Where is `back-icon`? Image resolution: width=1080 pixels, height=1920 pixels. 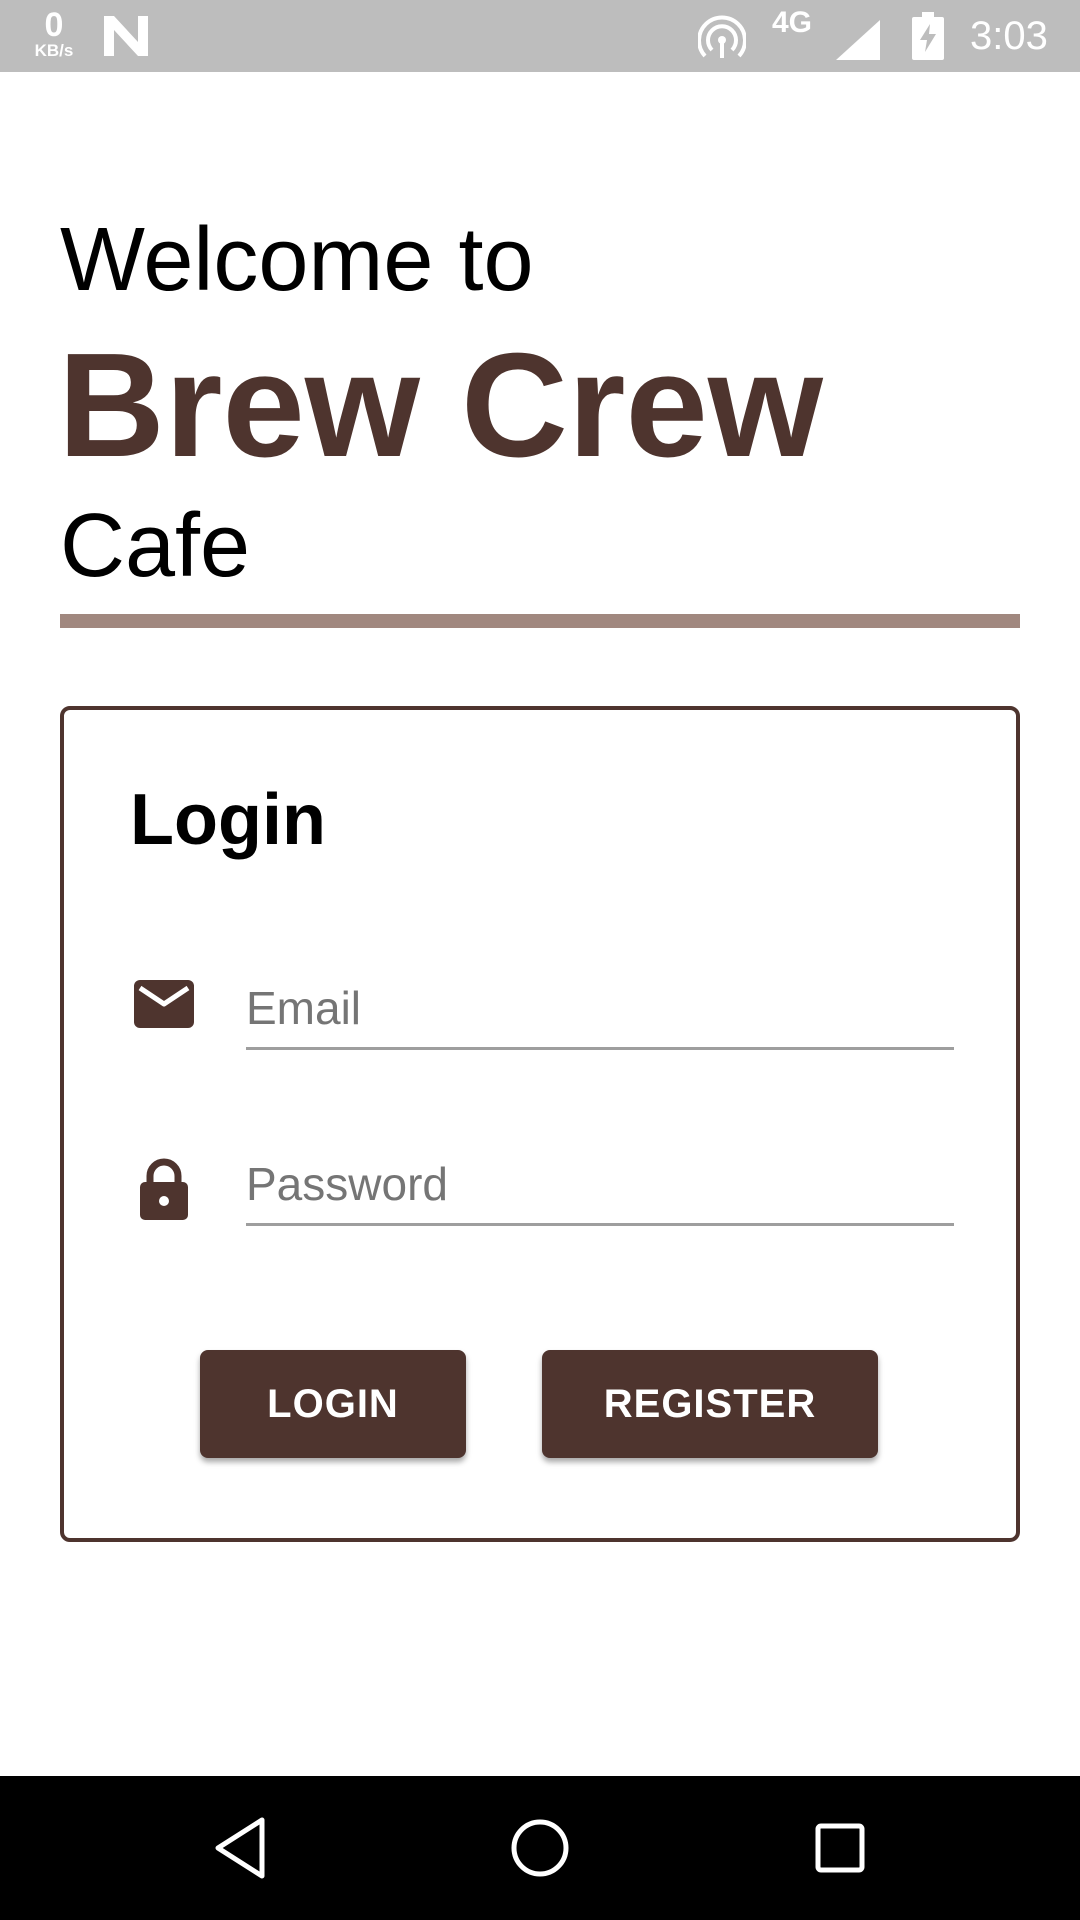 back-icon is located at coordinates (240, 1848).